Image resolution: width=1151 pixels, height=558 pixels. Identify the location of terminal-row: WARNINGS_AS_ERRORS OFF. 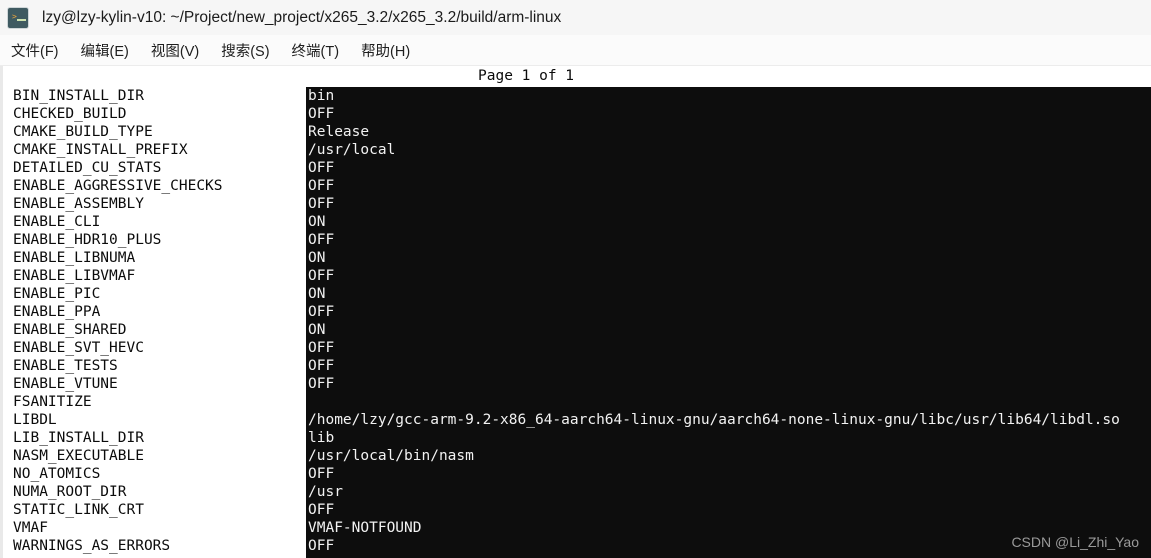
(575, 546).